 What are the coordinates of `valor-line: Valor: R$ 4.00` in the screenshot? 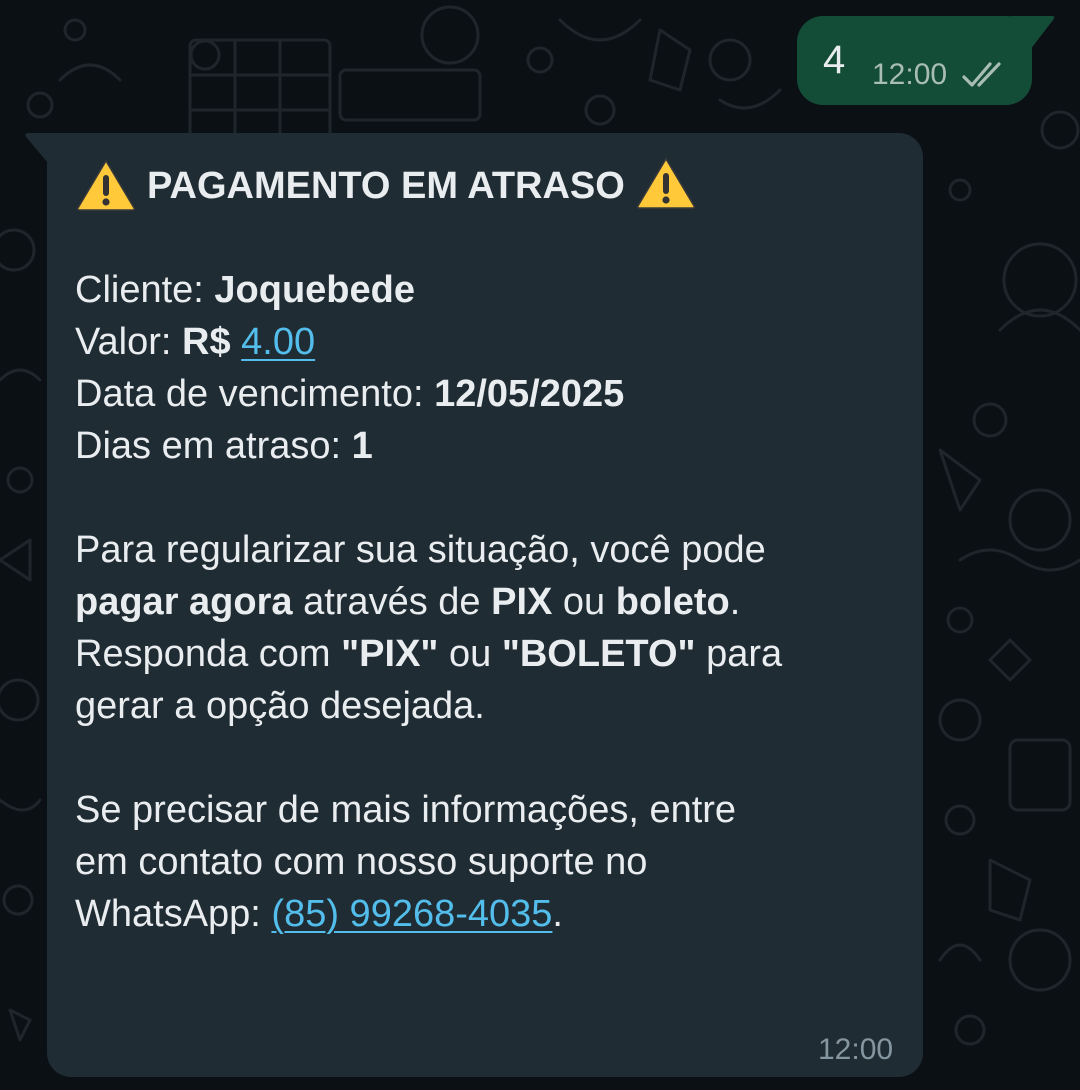 It's located at (490, 342).